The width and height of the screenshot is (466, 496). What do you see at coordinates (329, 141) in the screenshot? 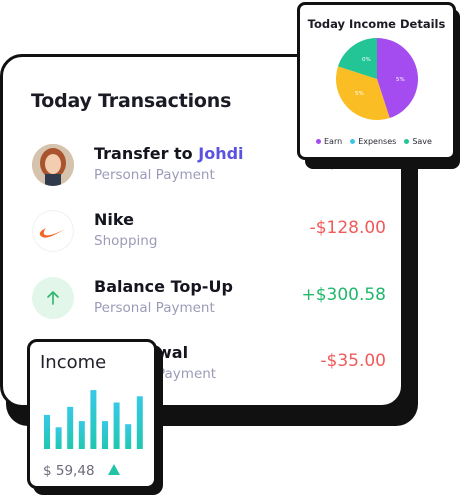
I see `legend-item-earn: Earn` at bounding box center [329, 141].